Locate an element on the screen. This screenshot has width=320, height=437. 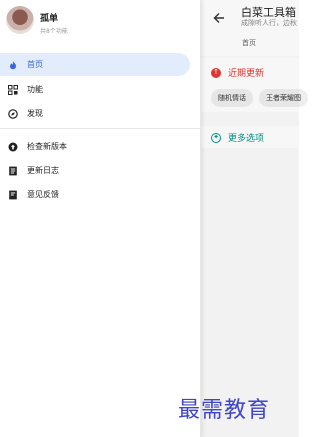
drawer-item-label: 首页 is located at coordinates (35, 64).